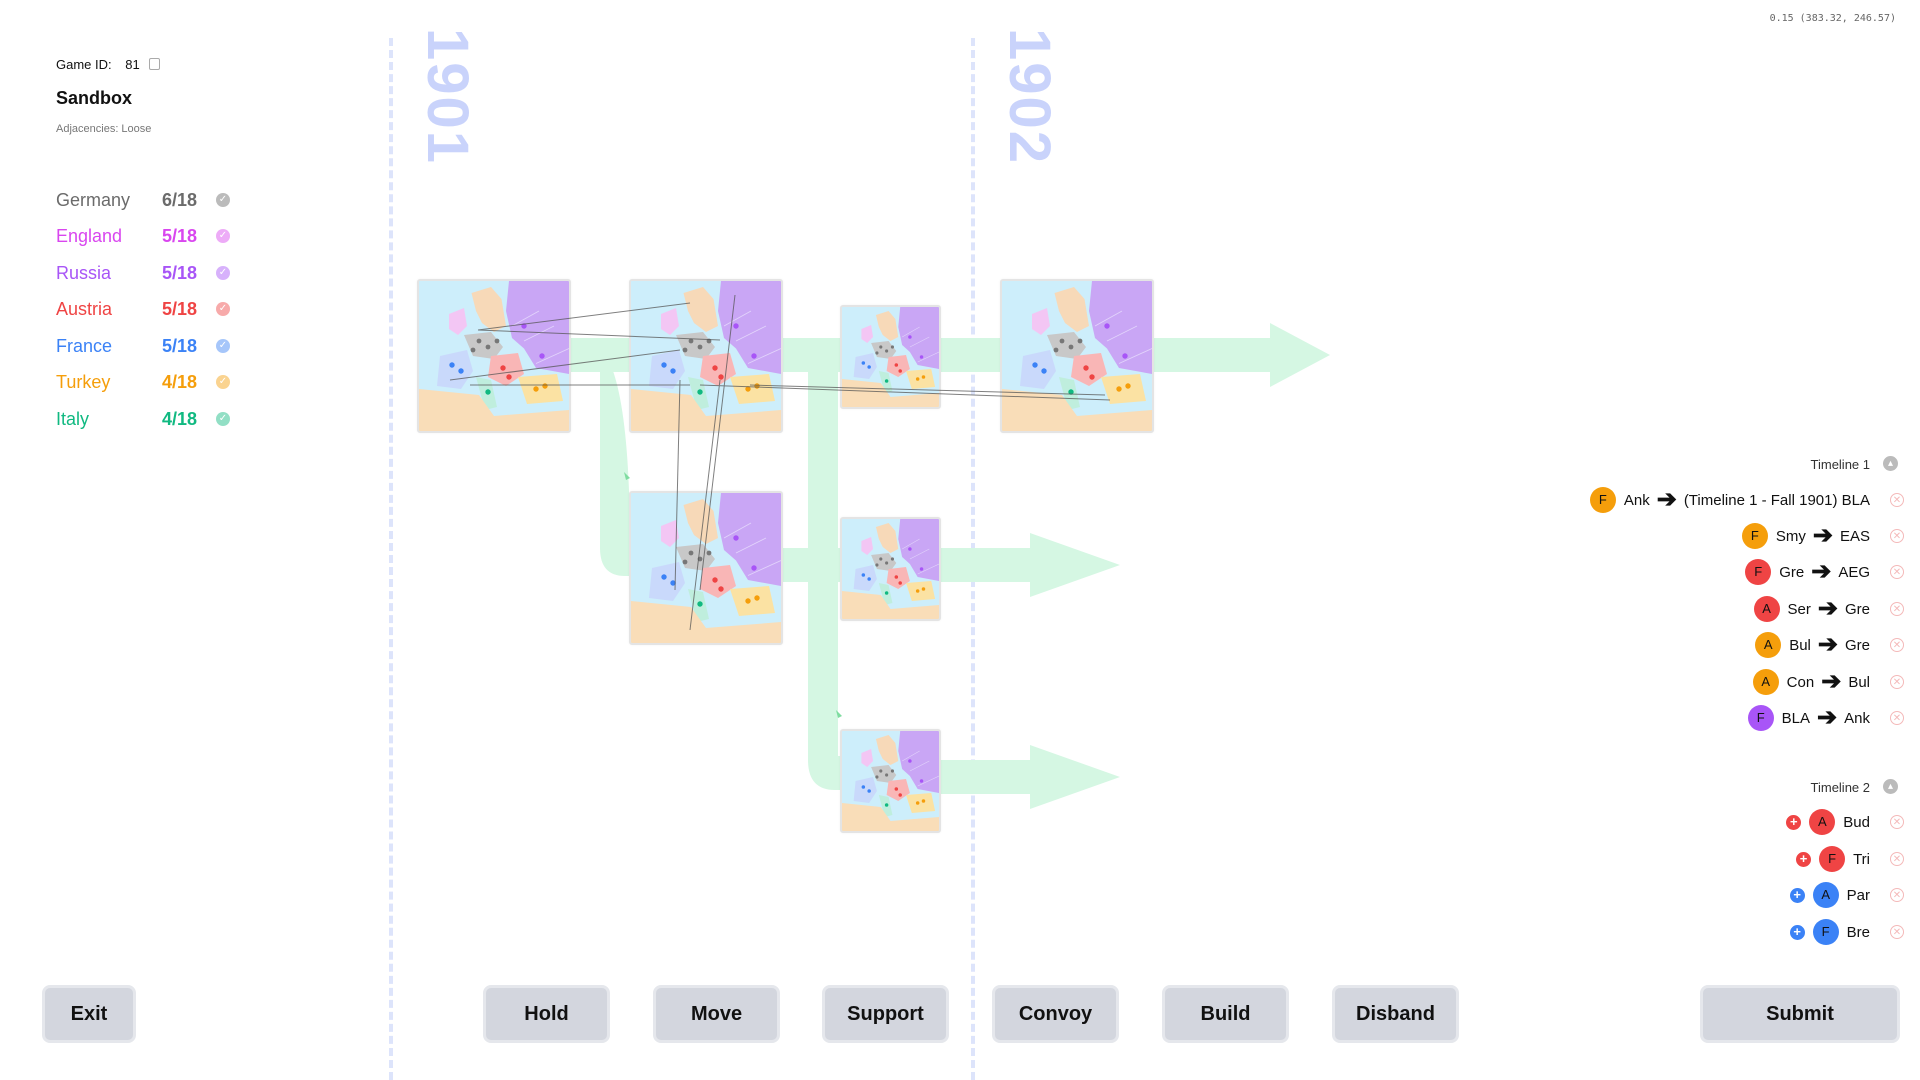 Image resolution: width=1920 pixels, height=1080 pixels. I want to click on timeline-2-label: Timeline 2, so click(1840, 787).